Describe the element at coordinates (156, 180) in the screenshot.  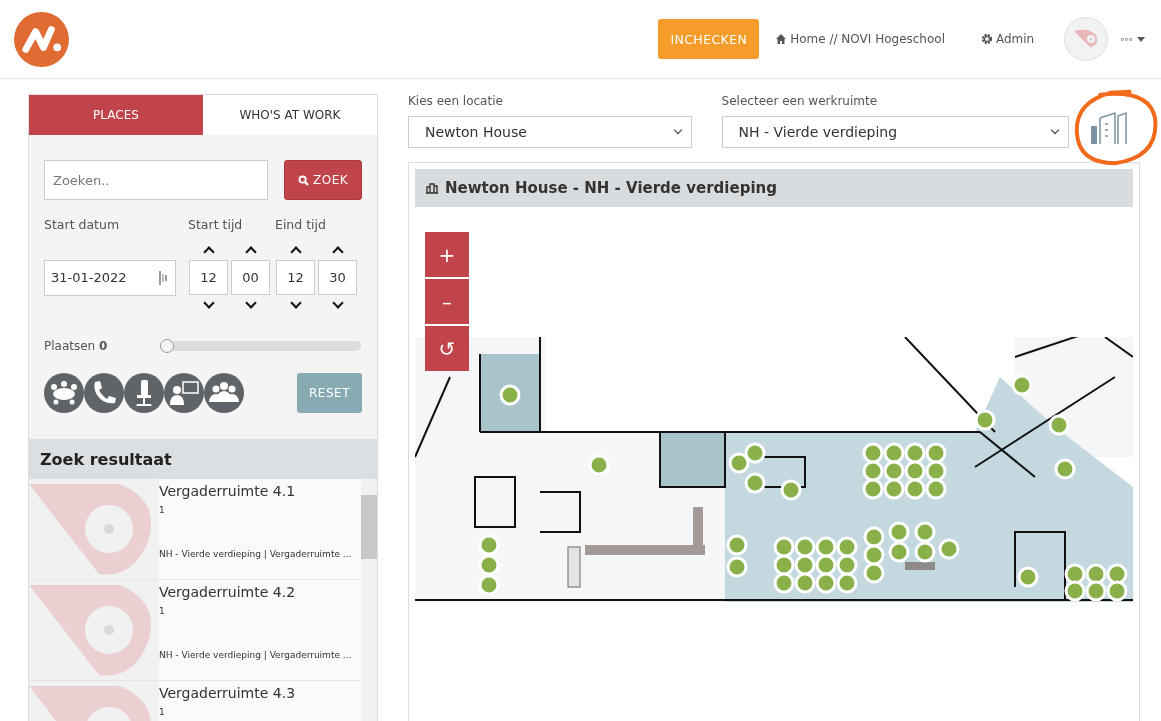
I see `search-field: Zoeken..` at that location.